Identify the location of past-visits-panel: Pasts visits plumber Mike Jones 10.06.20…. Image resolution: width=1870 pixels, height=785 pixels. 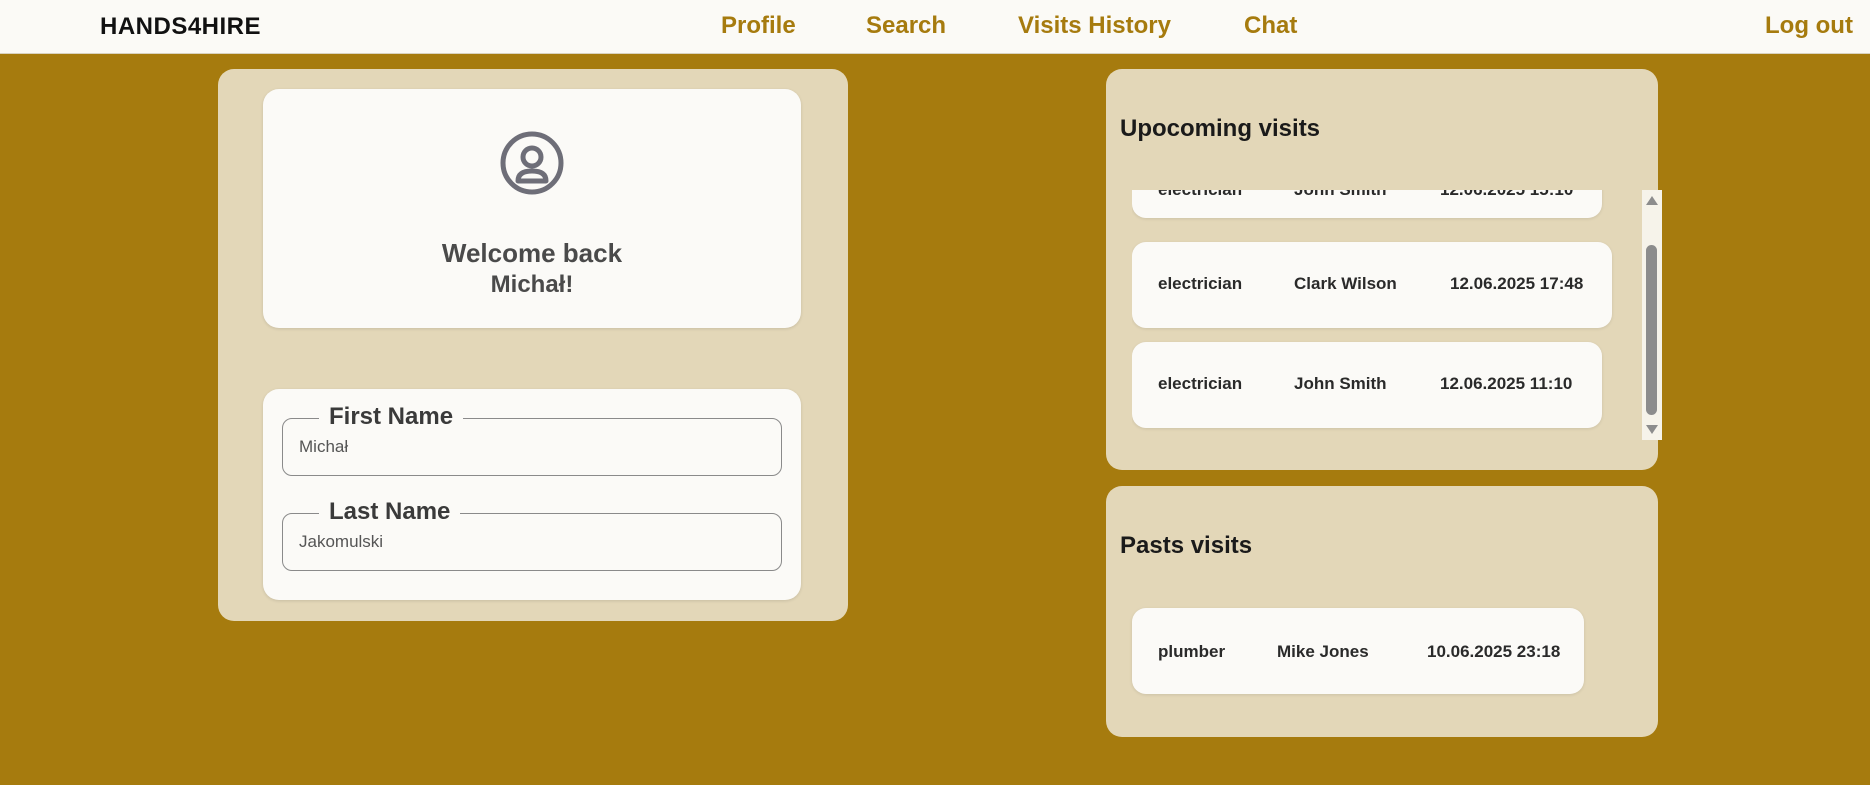
(1382, 611).